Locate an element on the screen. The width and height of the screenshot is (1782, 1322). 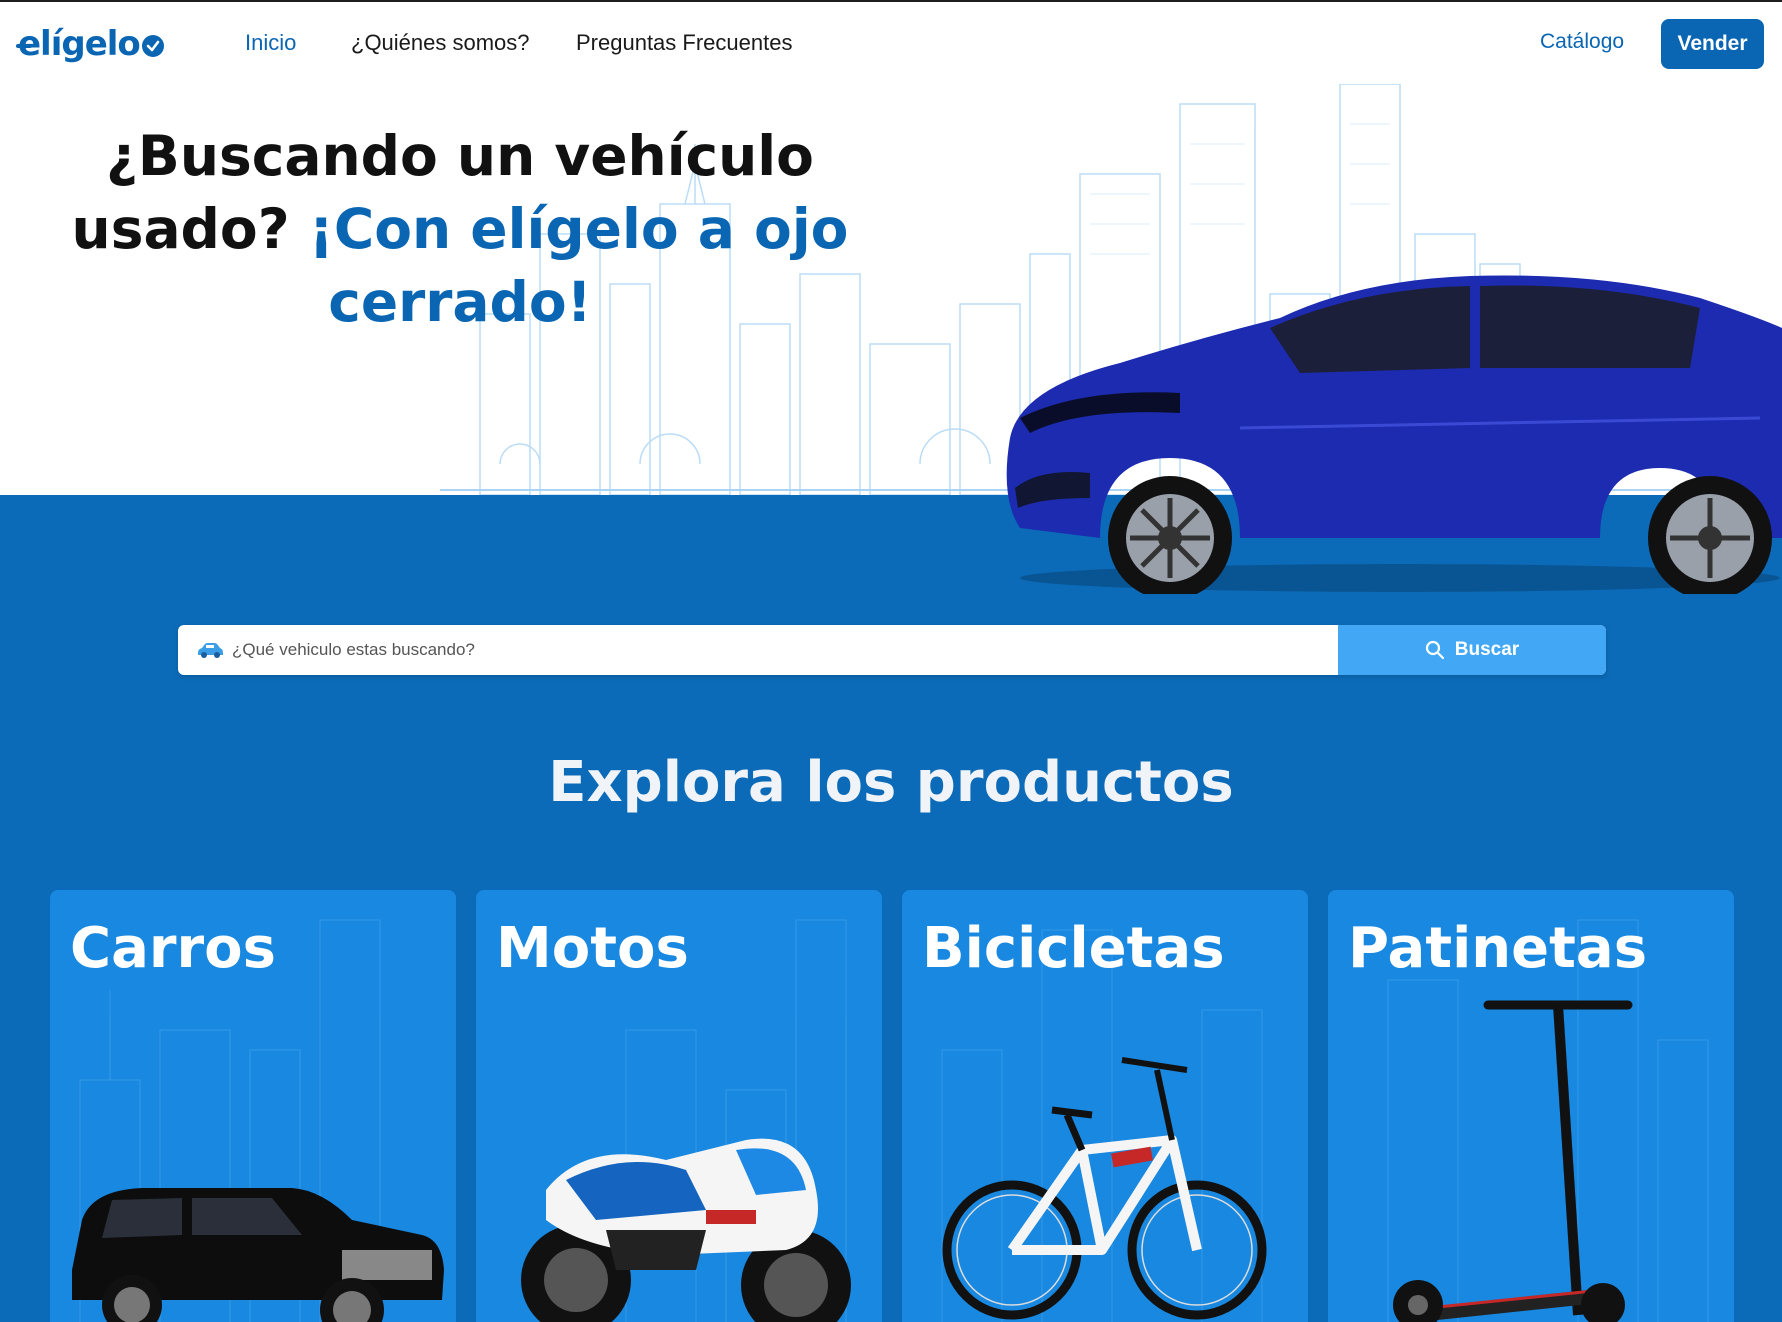
logo-text: elígelo is located at coordinates (79, 44).